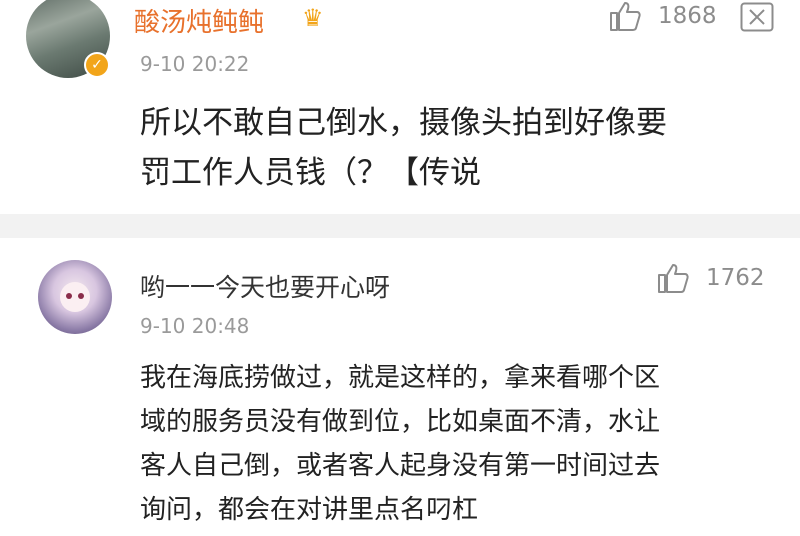 This screenshot has width=800, height=536. I want to click on comment-time: 9-10 20:22, so click(195, 64).